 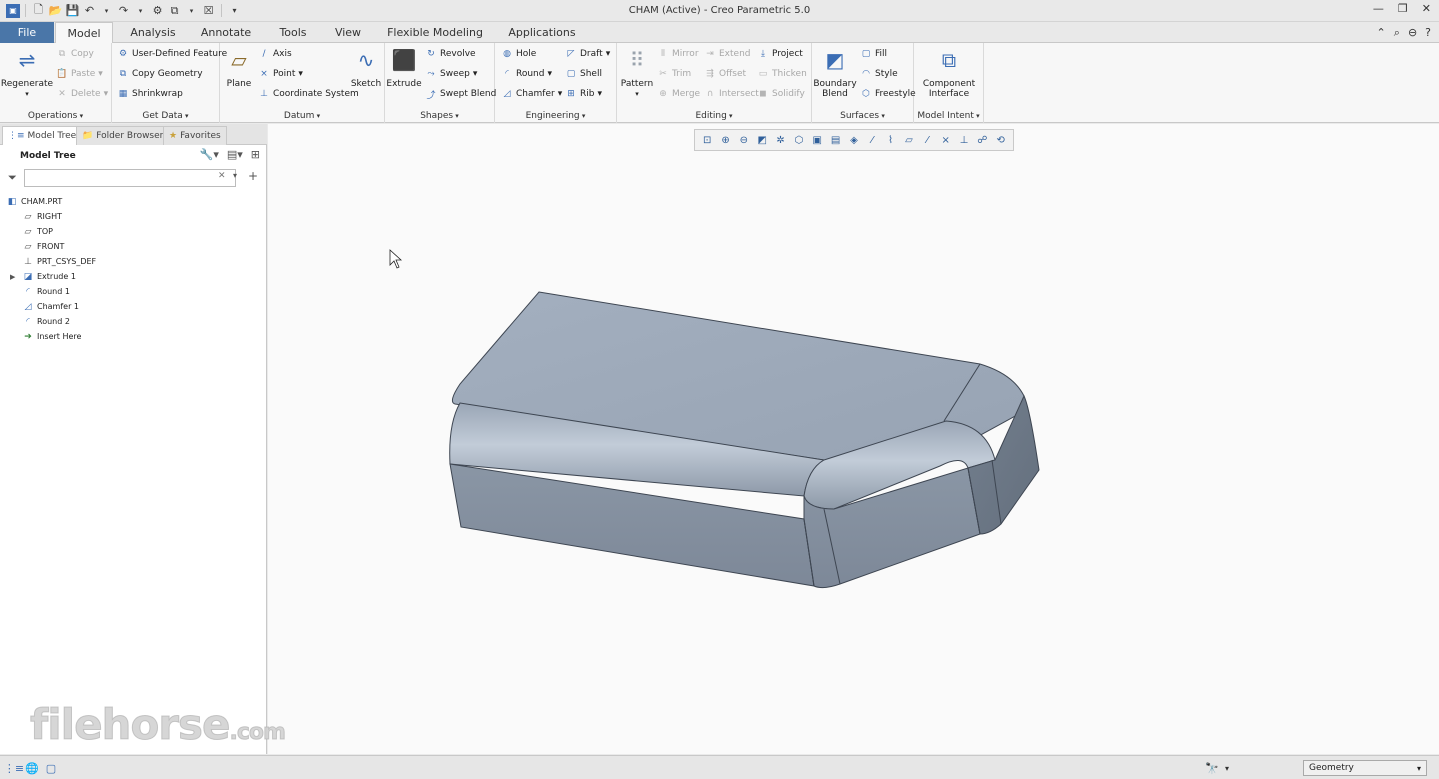 I want to click on group-label-datum: Datum, so click(x=302, y=116).